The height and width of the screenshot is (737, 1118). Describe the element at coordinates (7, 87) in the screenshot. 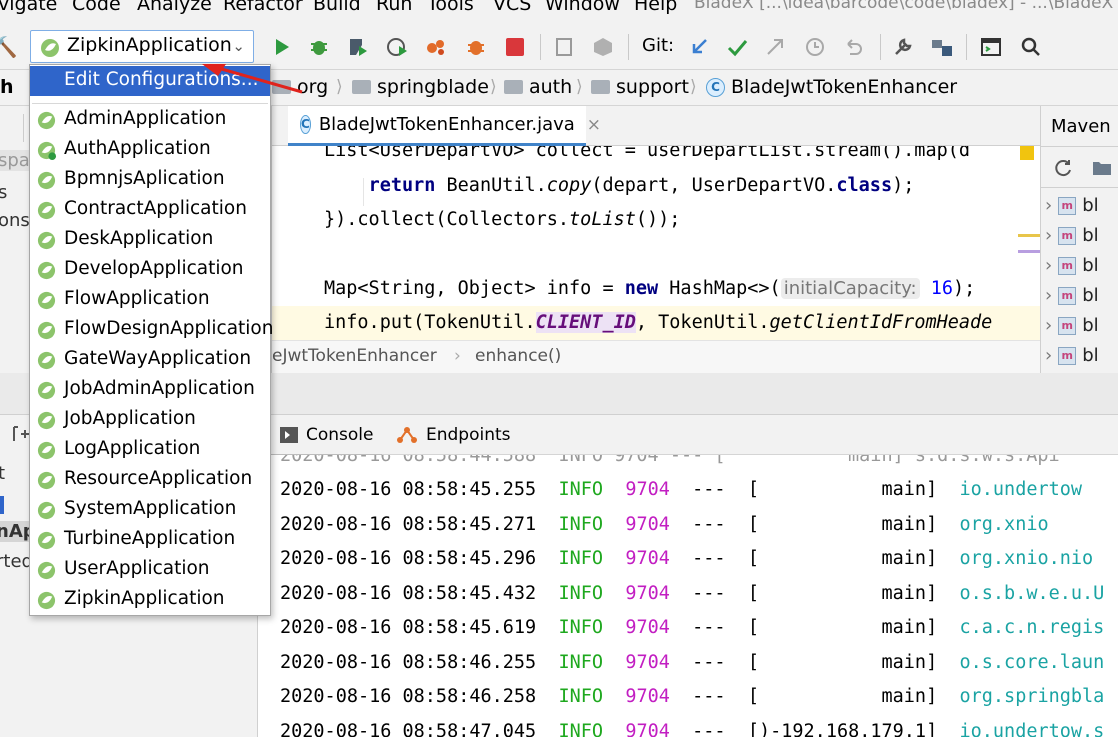

I see `breadcrumb-partial: h` at that location.